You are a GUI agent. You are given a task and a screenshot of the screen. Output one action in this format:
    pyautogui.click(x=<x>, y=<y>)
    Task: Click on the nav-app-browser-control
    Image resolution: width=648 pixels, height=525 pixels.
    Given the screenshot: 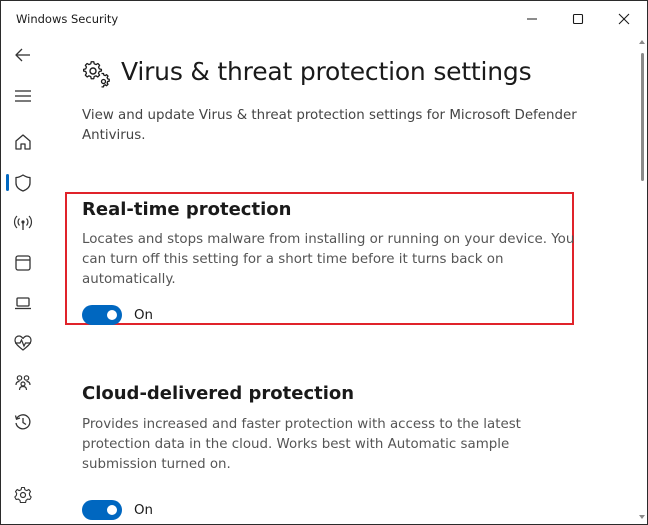 What is the action you would take?
    pyautogui.click(x=23, y=263)
    